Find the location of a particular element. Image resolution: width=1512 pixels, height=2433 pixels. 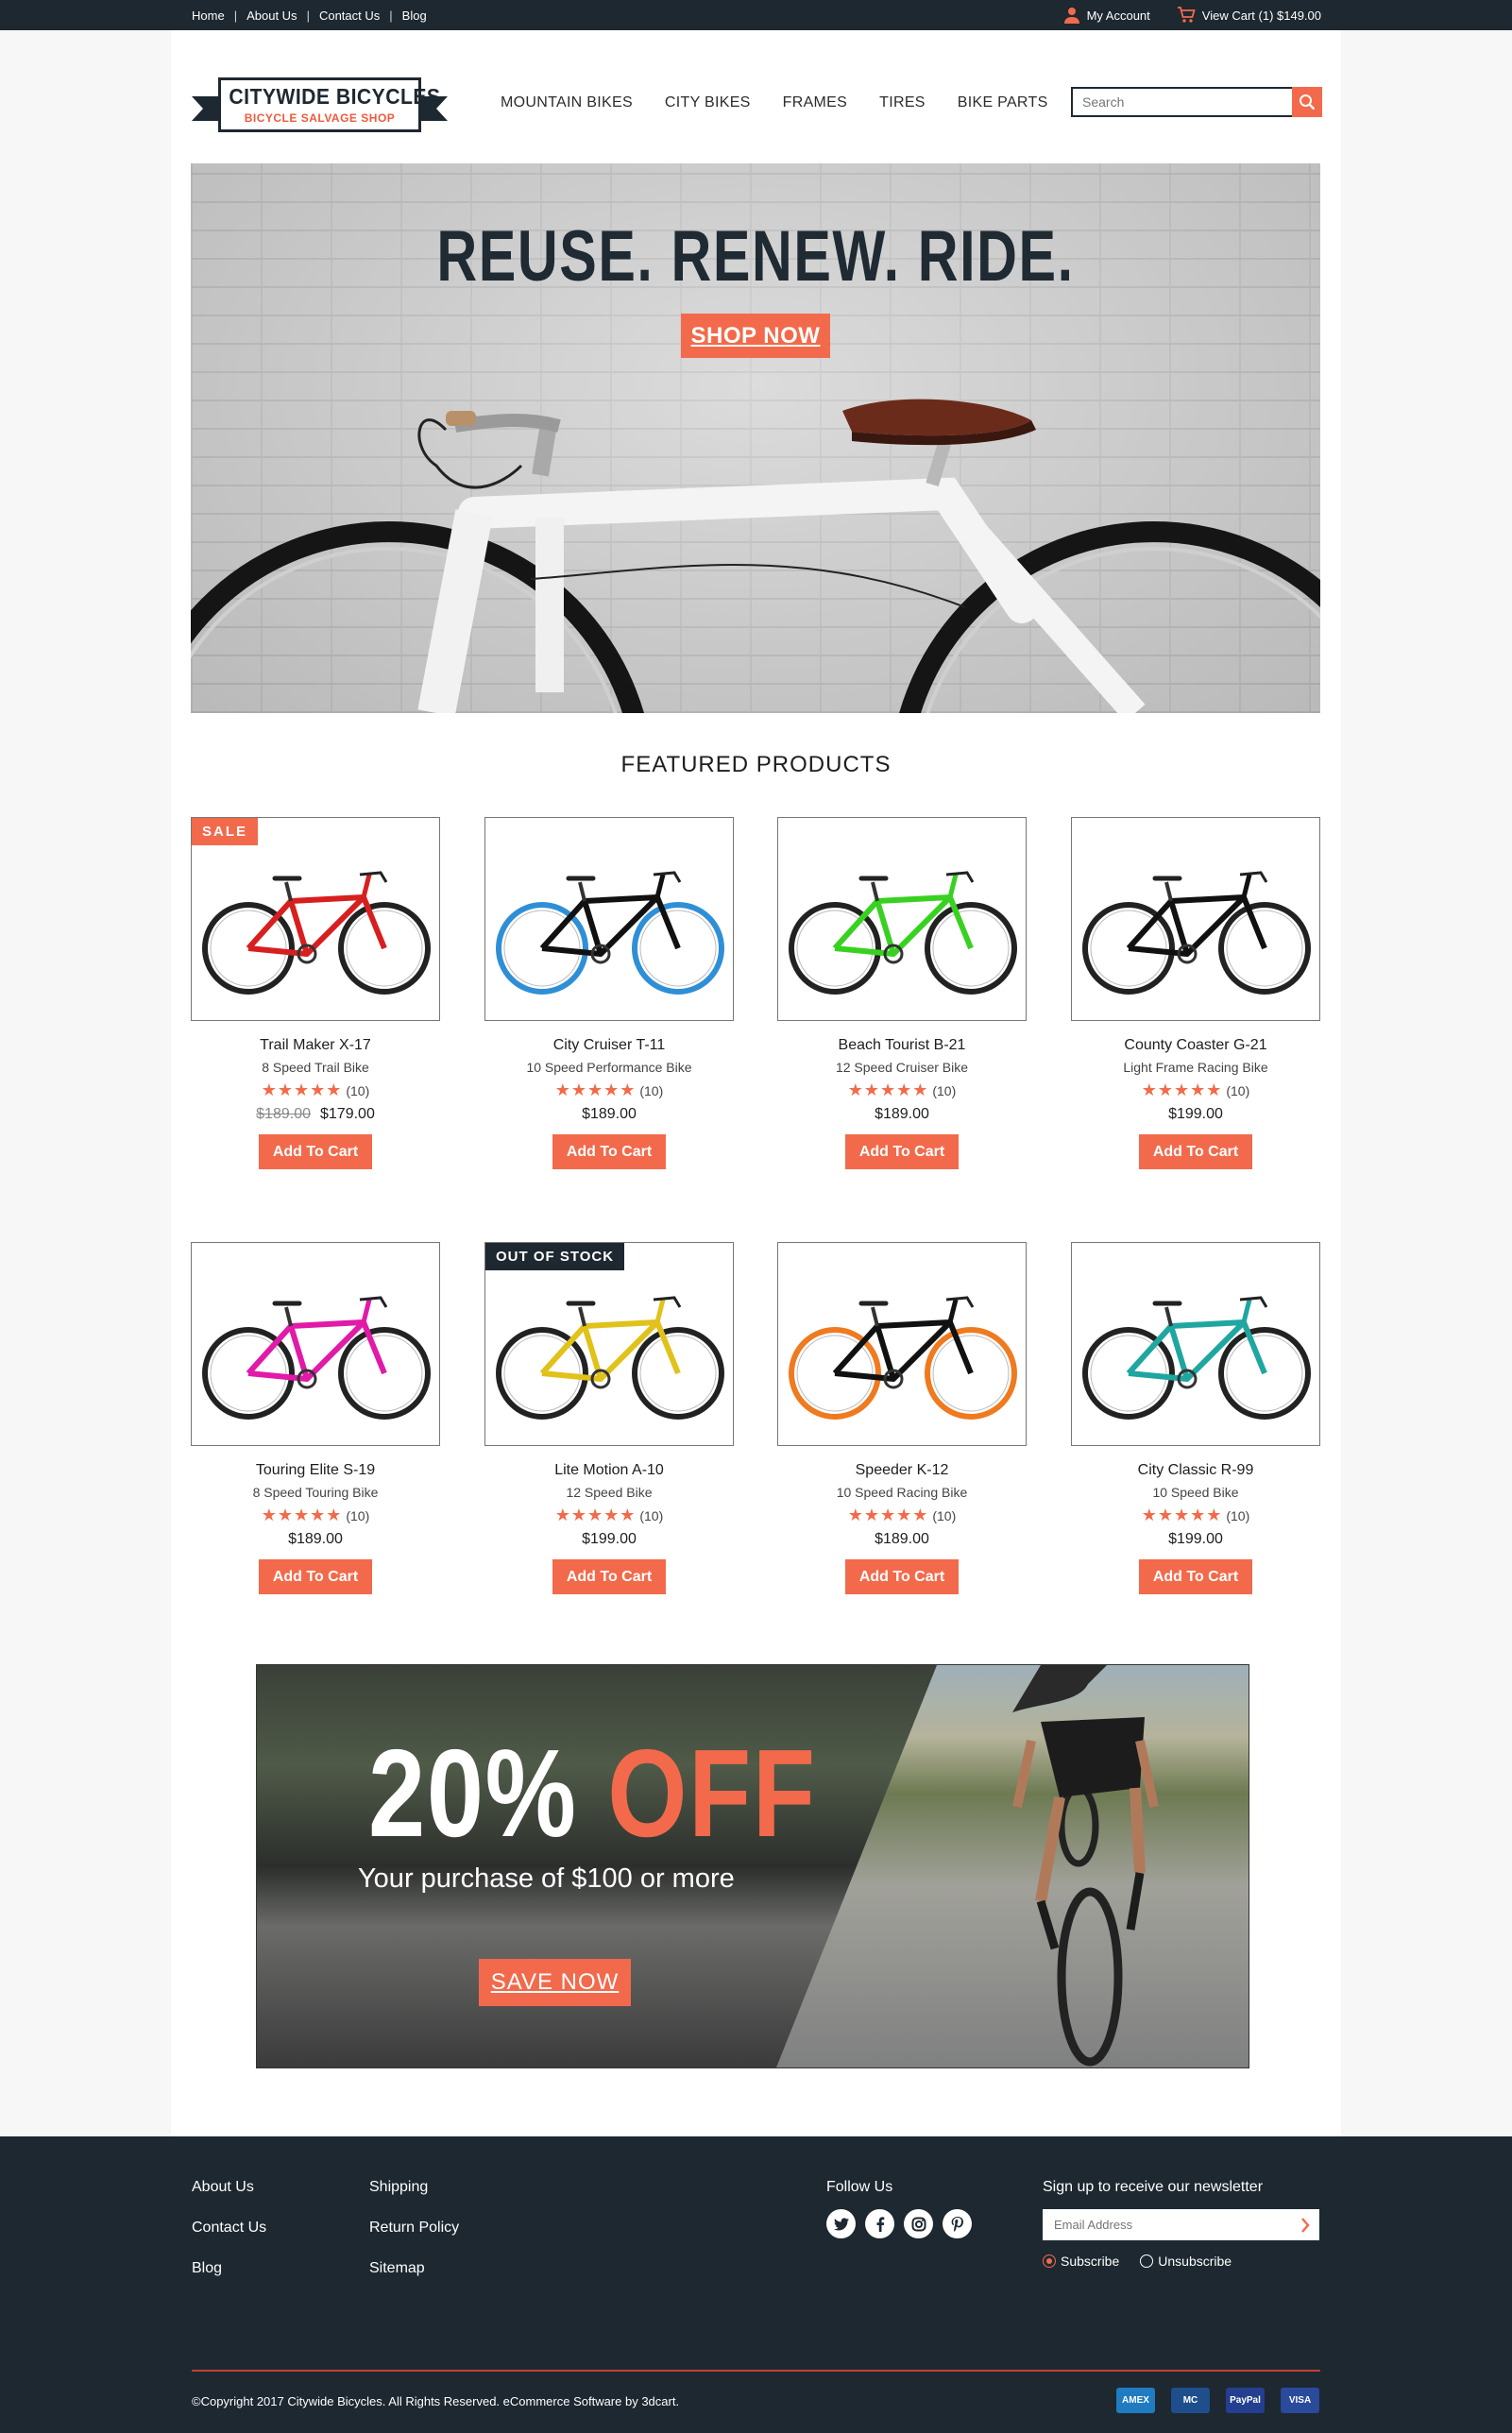

nav-bike-parts: BIKE PARTS is located at coordinates (1003, 103).